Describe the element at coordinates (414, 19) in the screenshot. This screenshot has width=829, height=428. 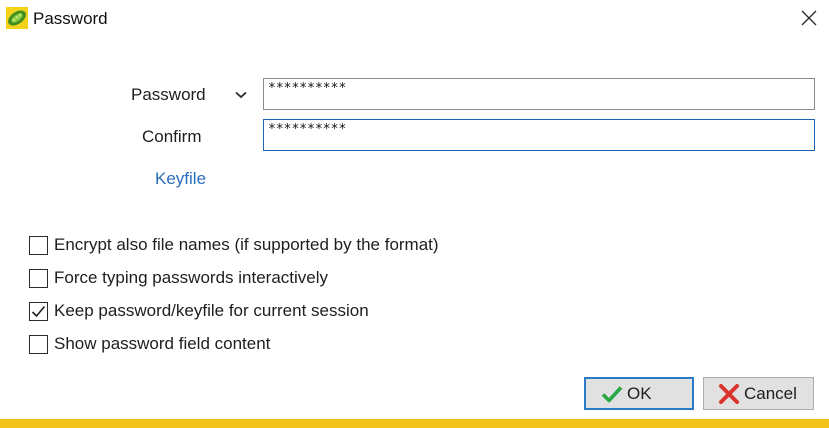
I see `title-bar: Password` at that location.